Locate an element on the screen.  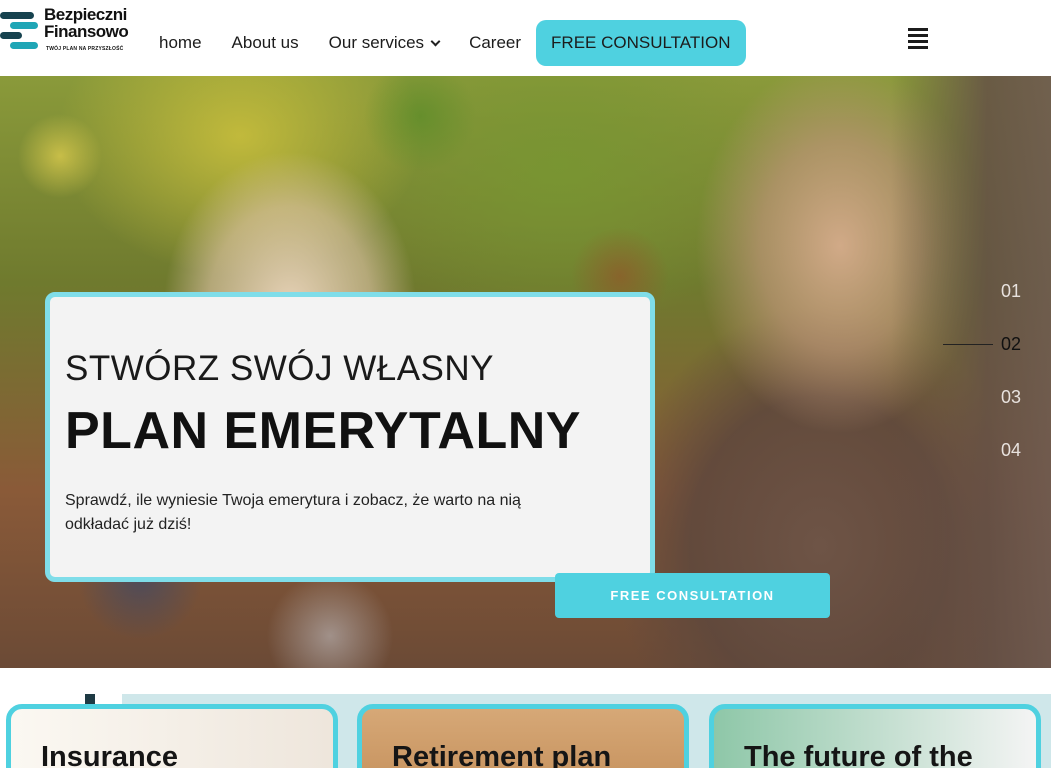
menu-icon is located at coordinates (919, 39).